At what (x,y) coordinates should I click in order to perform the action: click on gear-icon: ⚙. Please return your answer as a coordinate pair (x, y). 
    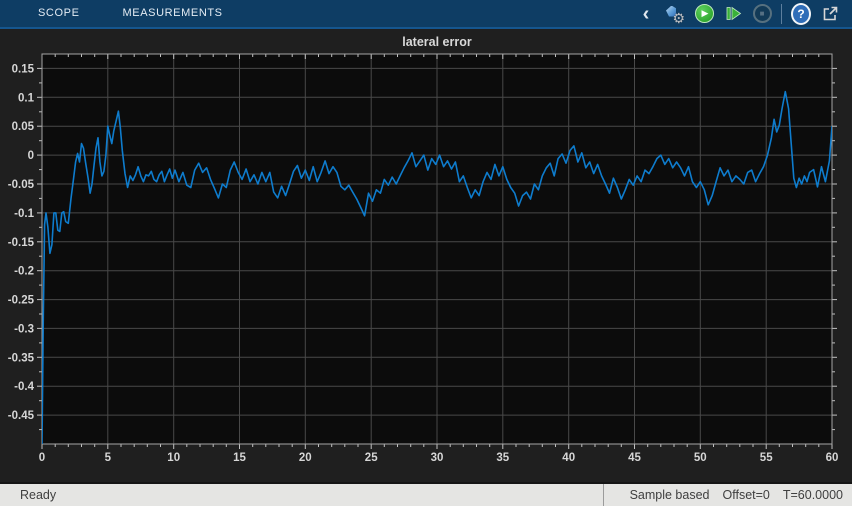
    Looking at the image, I should click on (675, 14).